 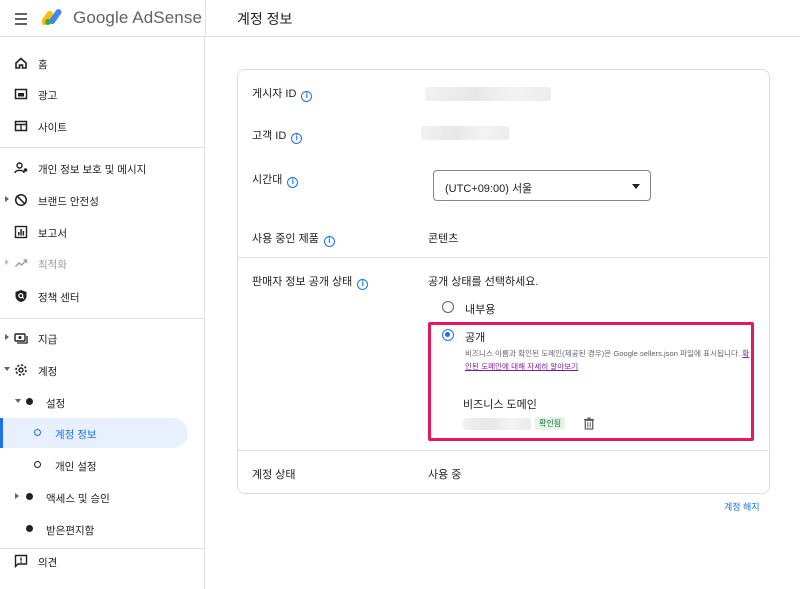 I want to click on customer-id-label: 고객 ID i, so click(x=277, y=135).